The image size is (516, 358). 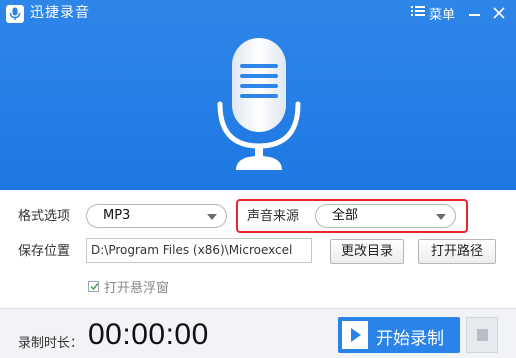 What do you see at coordinates (117, 215) in the screenshot?
I see `format-select-value: MP3` at bounding box center [117, 215].